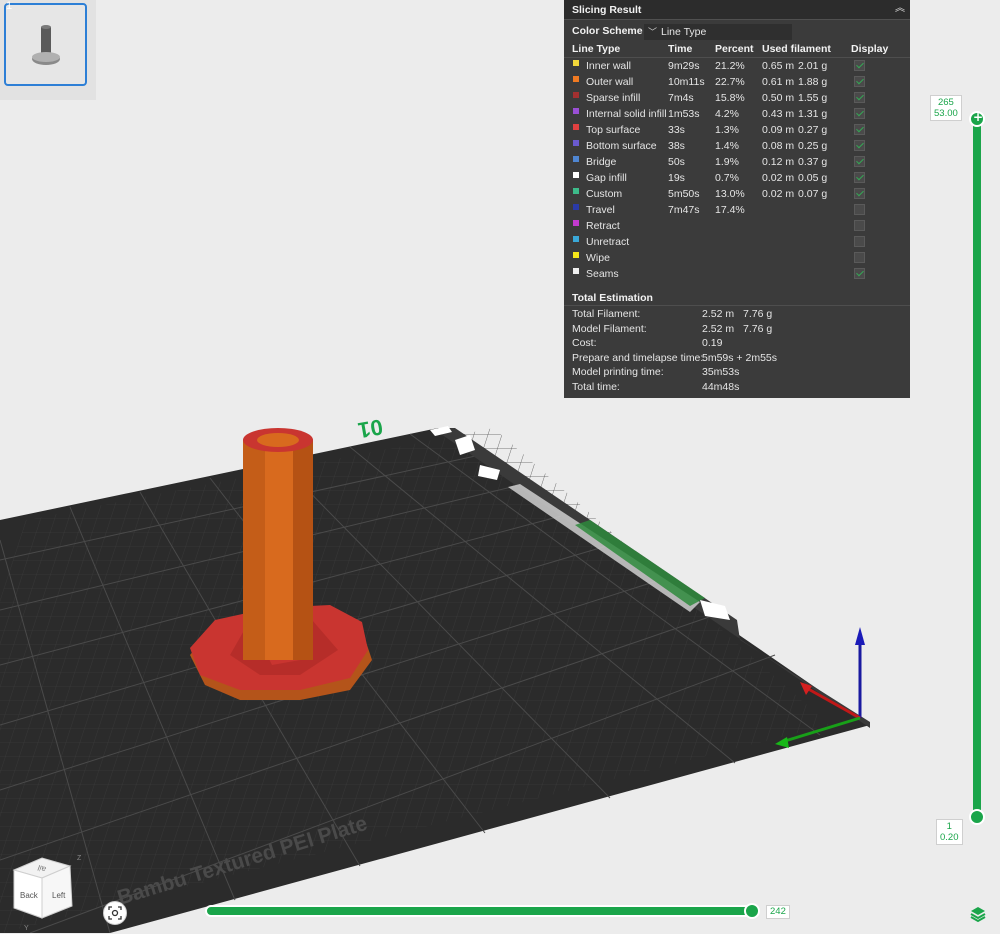 Image resolution: width=1000 pixels, height=934 pixels. Describe the element at coordinates (977, 468) in the screenshot. I see `layer-slider-track` at that location.